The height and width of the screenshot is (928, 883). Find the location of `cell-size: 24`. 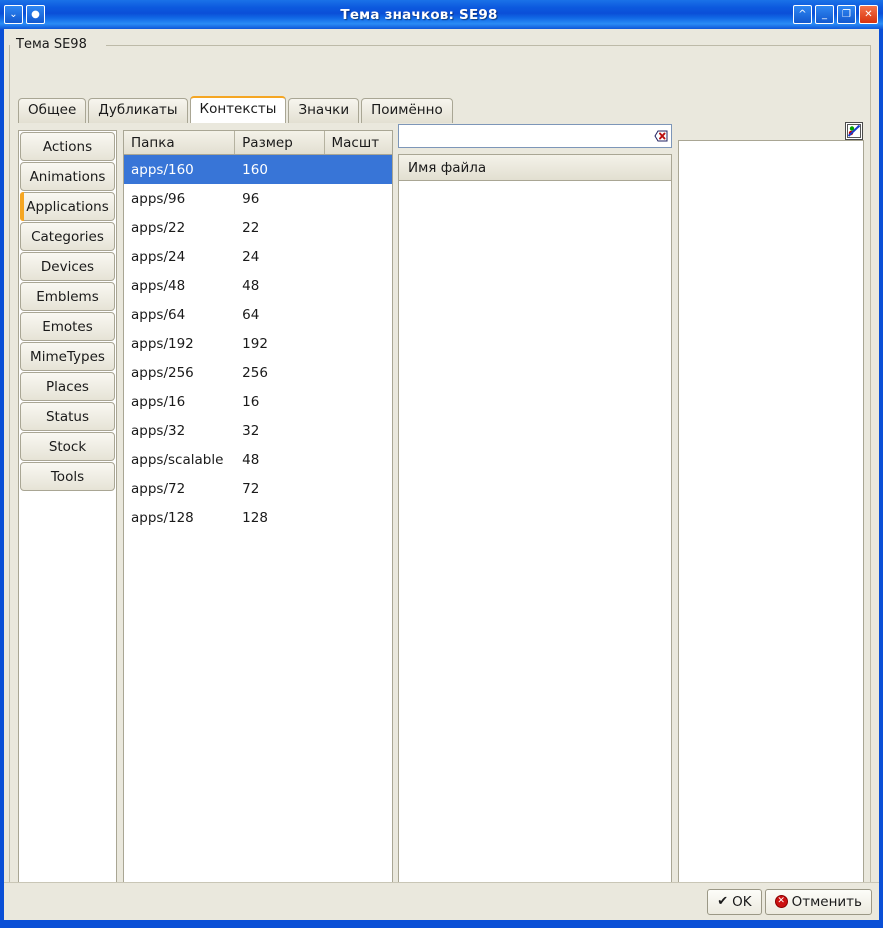

cell-size: 24 is located at coordinates (251, 256).